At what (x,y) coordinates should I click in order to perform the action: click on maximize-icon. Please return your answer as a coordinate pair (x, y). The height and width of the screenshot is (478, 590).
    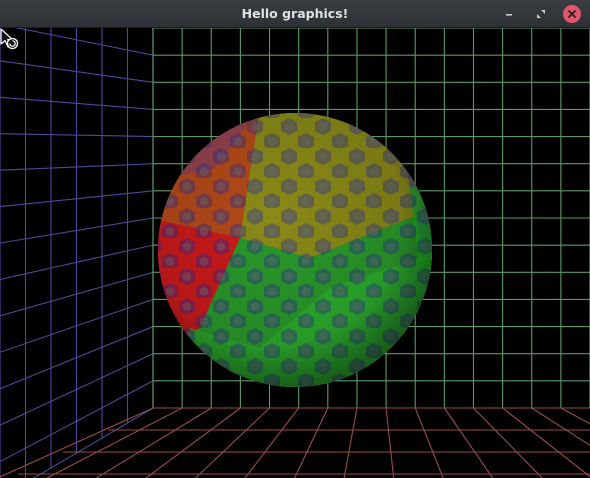
    Looking at the image, I should click on (541, 14).